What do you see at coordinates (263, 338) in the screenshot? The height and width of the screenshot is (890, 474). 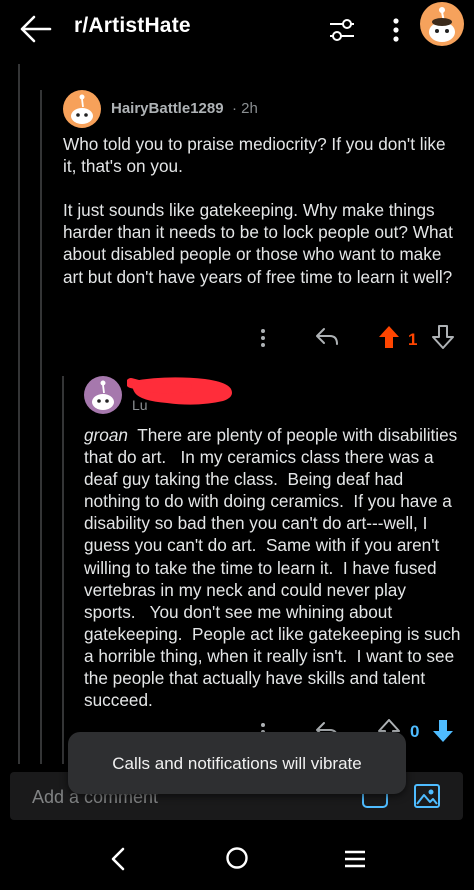 I see `more-options-icon` at bounding box center [263, 338].